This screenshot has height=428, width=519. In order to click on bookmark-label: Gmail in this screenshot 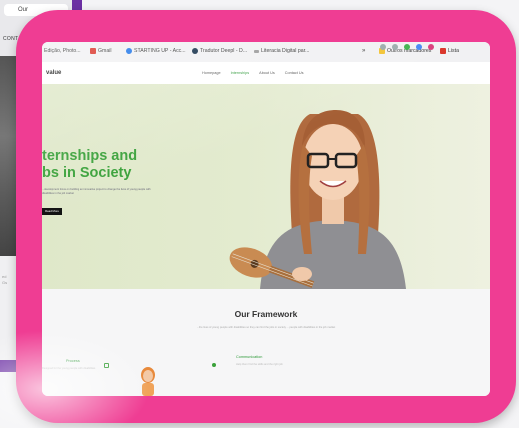, I will do `click(105, 51)`.